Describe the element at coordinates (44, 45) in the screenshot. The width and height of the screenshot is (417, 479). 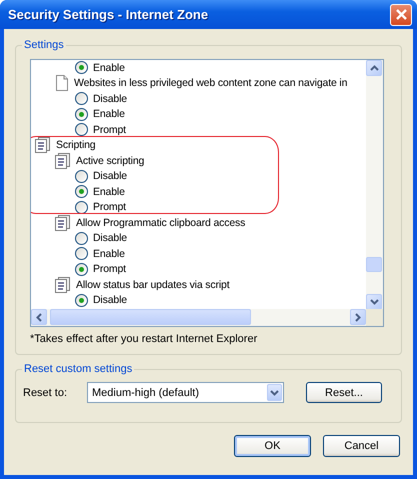
I see `group-legend: Settings` at that location.